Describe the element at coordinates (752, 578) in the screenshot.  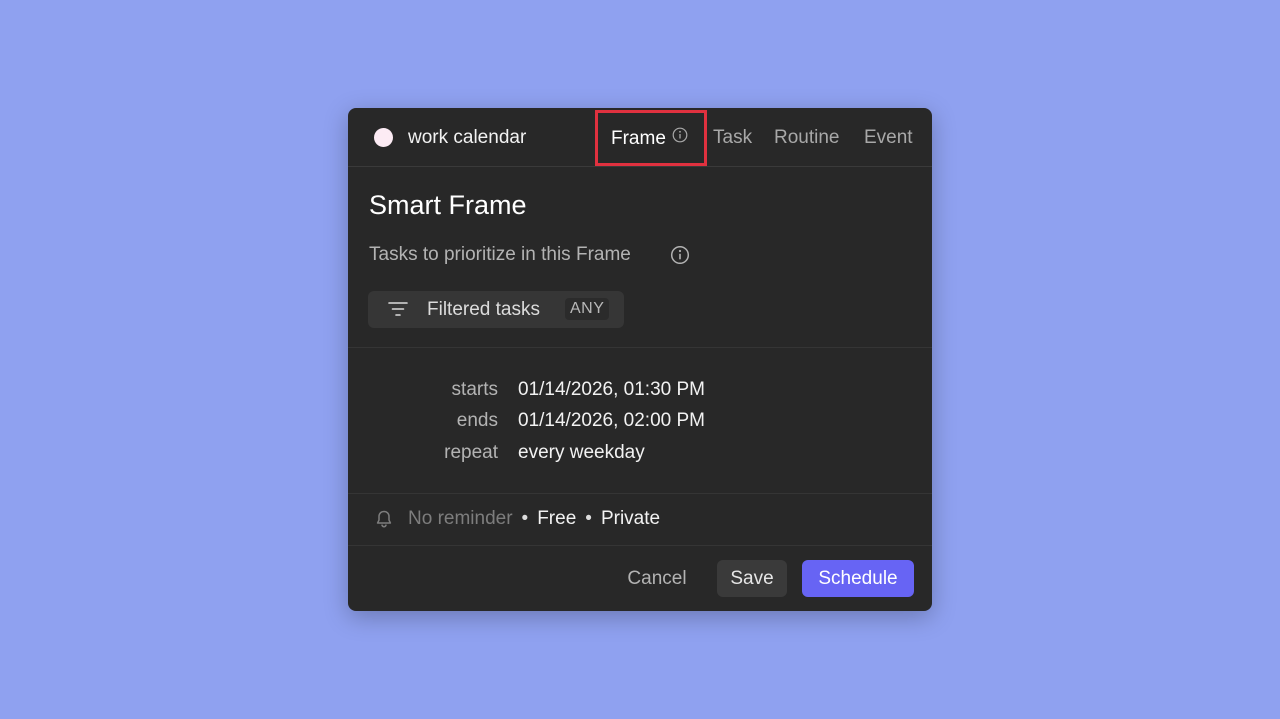
I see `save-button: Save` at that location.